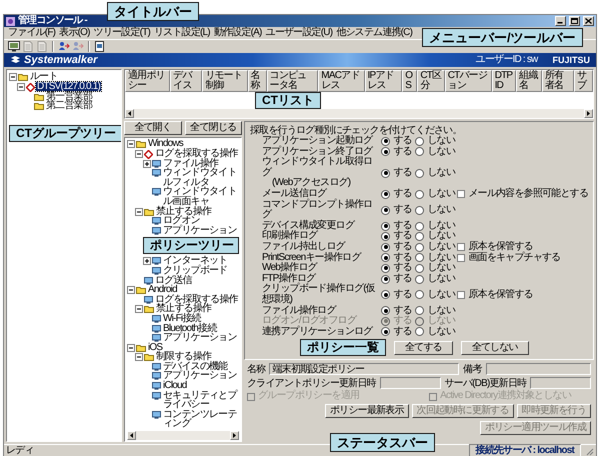 The width and height of the screenshot is (600, 456). What do you see at coordinates (165, 144) in the screenshot?
I see `tree-item: Windows` at bounding box center [165, 144].